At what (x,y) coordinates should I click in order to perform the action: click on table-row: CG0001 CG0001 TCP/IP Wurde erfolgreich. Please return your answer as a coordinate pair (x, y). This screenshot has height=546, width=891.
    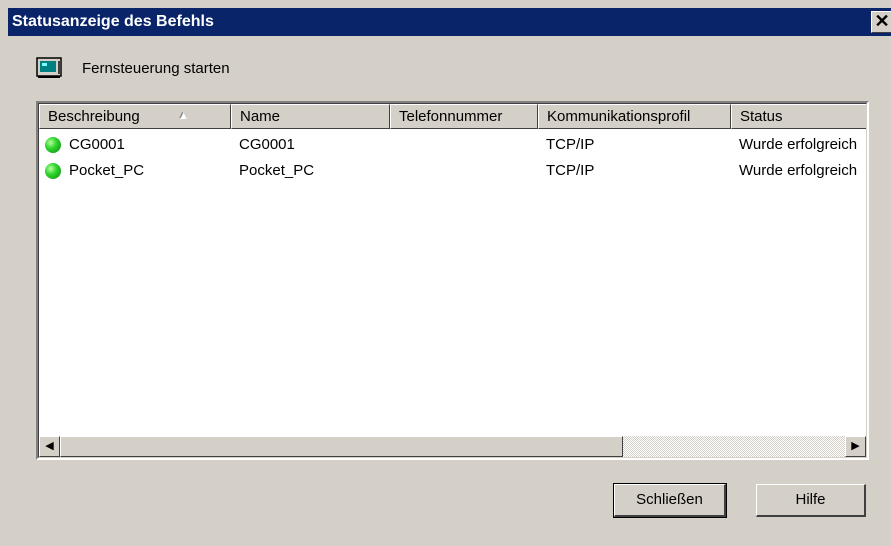
    Looking at the image, I should click on (452, 145).